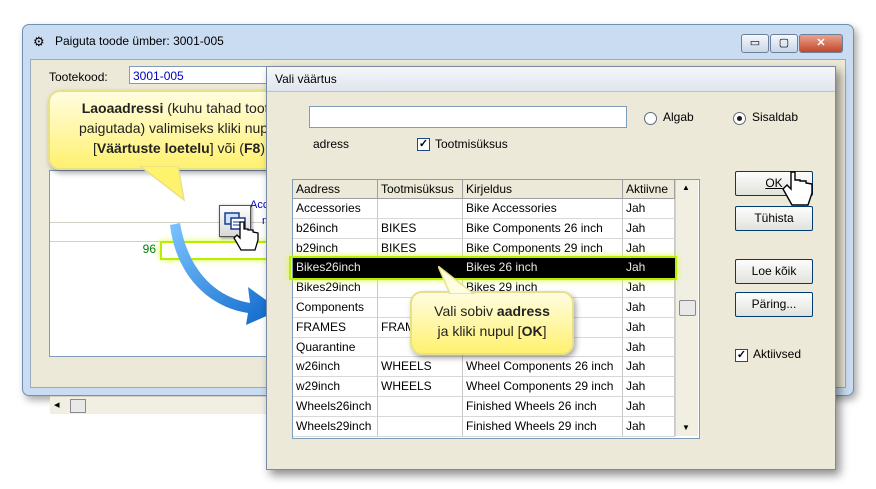 This screenshot has width=876, height=489. I want to click on callout-right-text: Vali sobiv, so click(465, 311).